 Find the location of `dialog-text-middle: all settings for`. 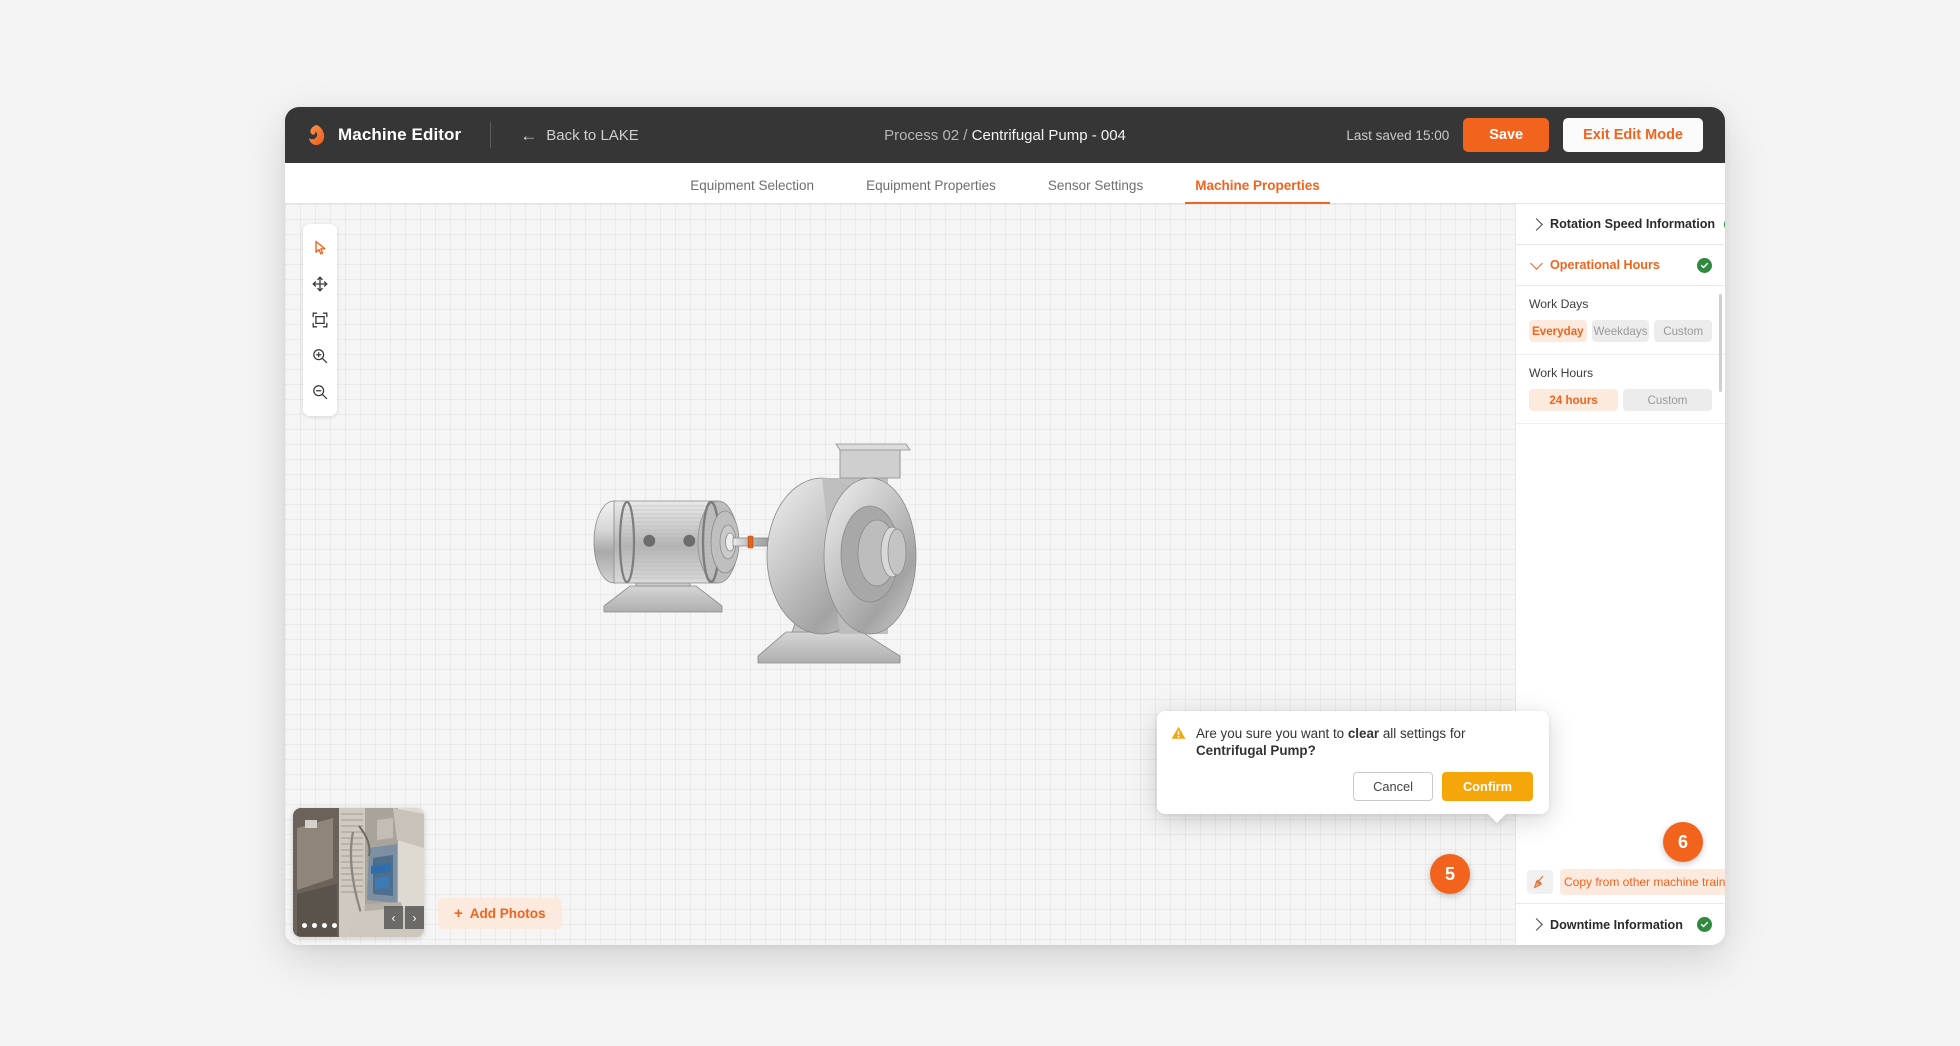

dialog-text-middle: all settings for is located at coordinates (1422, 733).